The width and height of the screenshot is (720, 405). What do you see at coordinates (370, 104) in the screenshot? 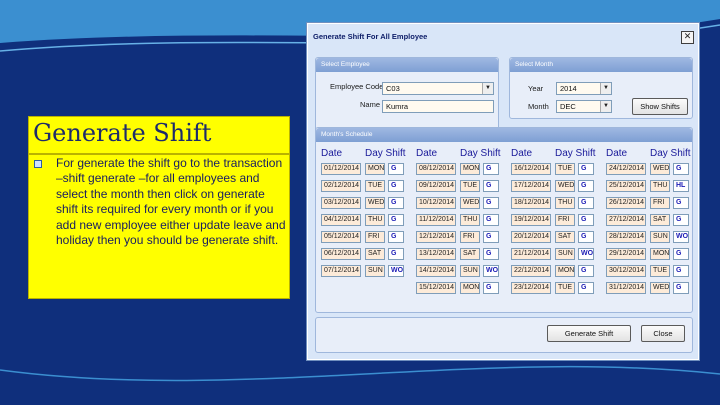
I see `employee-name-label: Name` at bounding box center [370, 104].